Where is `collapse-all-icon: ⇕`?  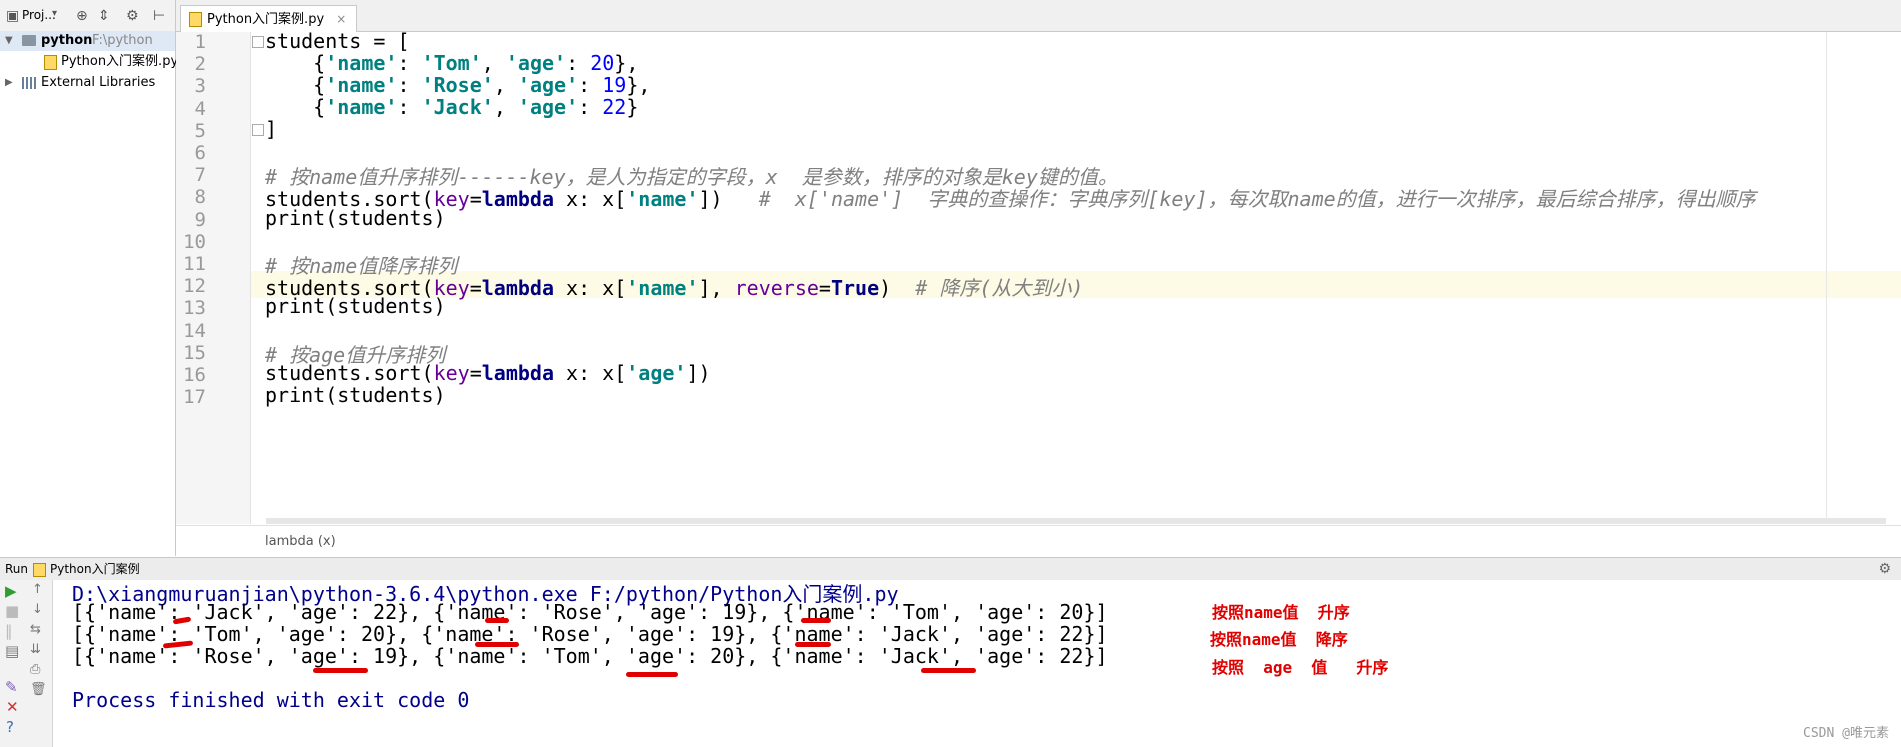 collapse-all-icon: ⇕ is located at coordinates (104, 16).